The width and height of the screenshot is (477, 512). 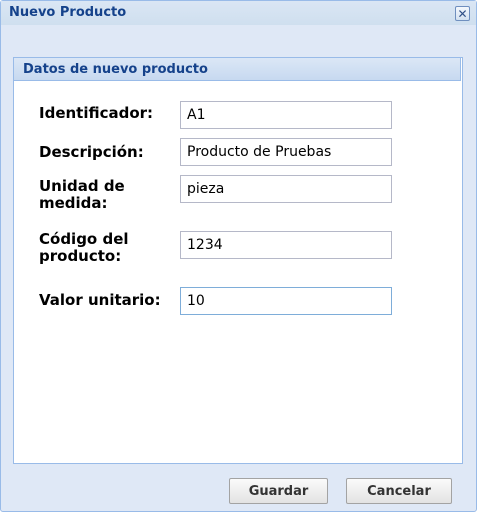 What do you see at coordinates (462, 13) in the screenshot?
I see `close-icon: ✕` at bounding box center [462, 13].